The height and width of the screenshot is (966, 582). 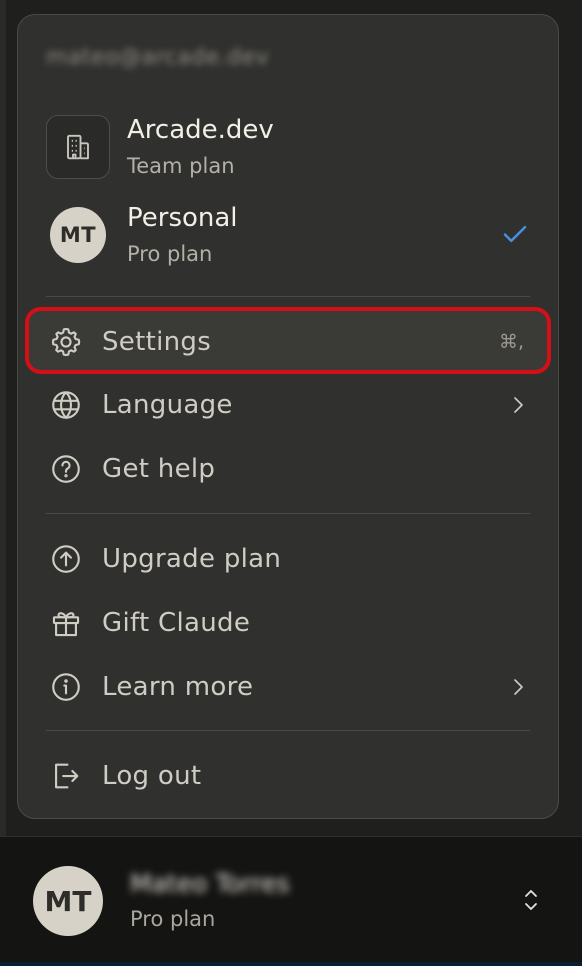 What do you see at coordinates (167, 405) in the screenshot?
I see `menu-item-label: Language` at bounding box center [167, 405].